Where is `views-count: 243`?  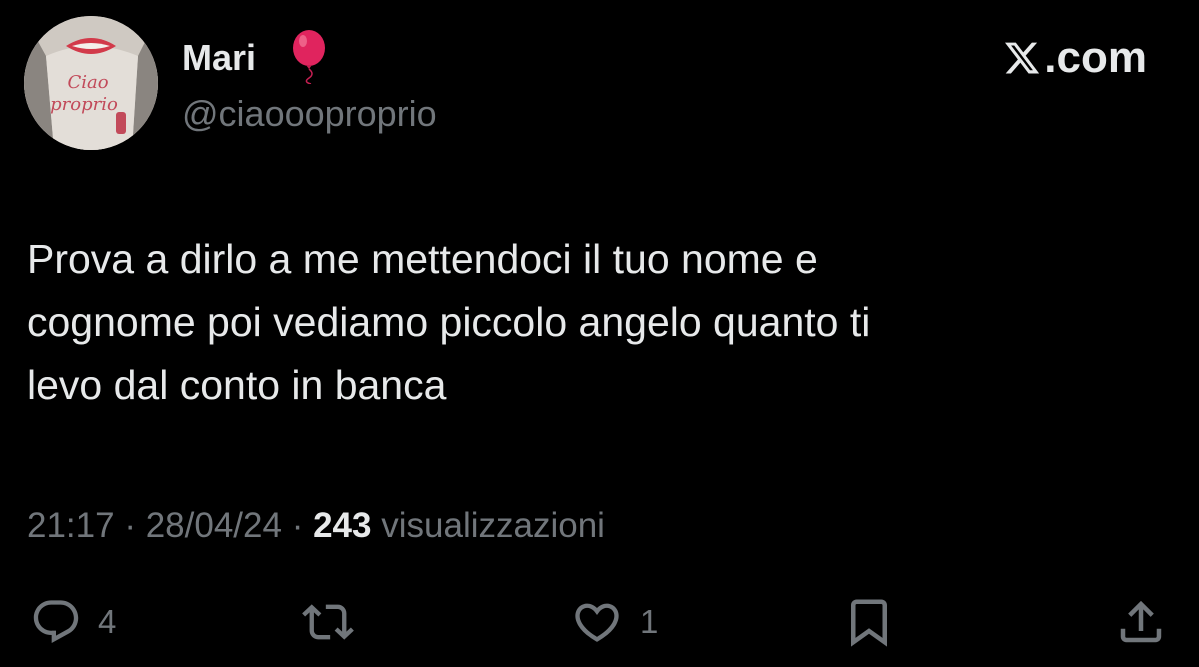
views-count: 243 is located at coordinates (342, 525).